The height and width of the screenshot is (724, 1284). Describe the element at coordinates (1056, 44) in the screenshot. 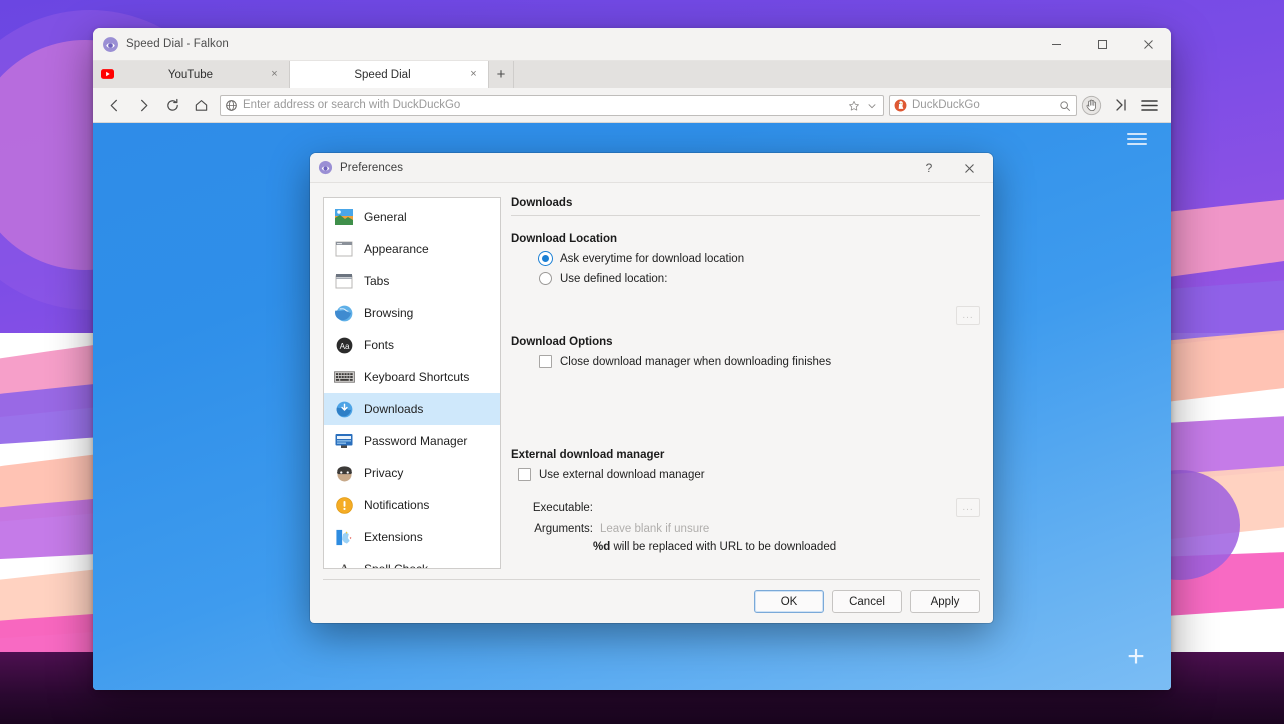

I see `minimize-icon` at that location.